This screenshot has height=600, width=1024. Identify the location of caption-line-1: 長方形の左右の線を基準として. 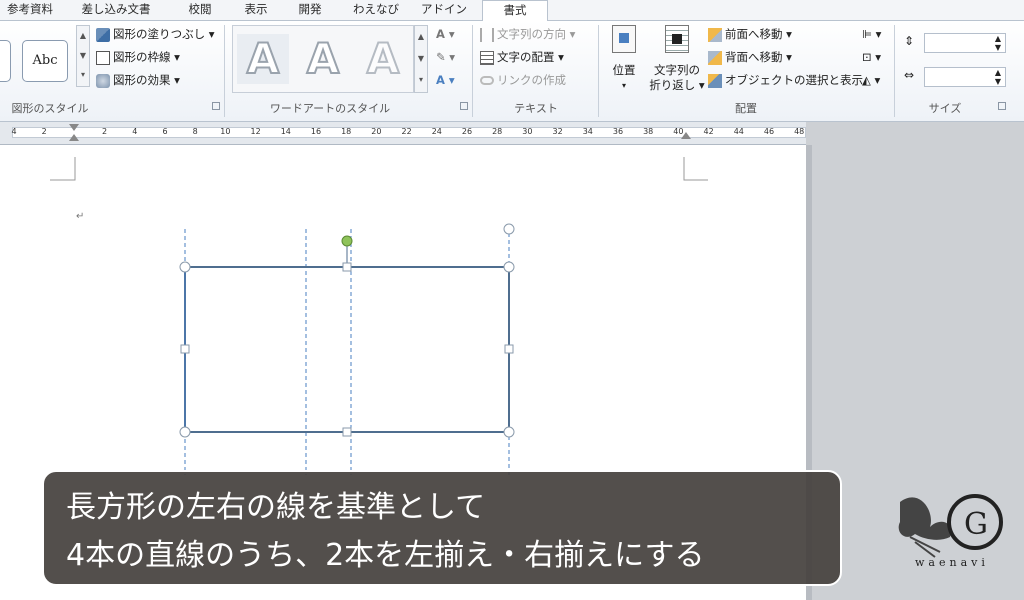
(276, 507).